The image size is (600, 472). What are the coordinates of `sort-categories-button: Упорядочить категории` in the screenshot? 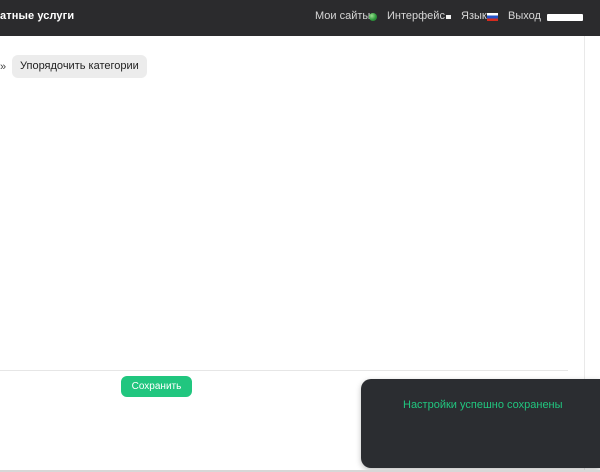 It's located at (79, 66).